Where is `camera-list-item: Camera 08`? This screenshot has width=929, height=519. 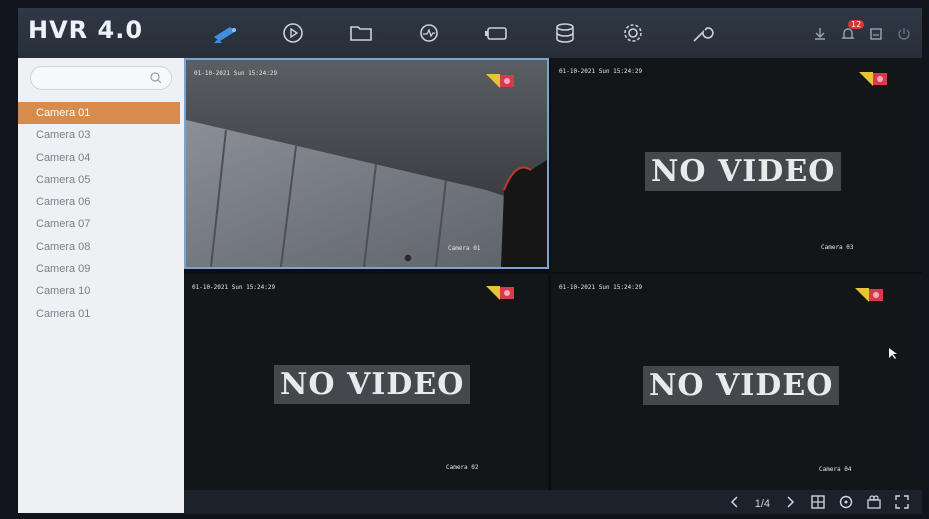
camera-list-item: Camera 08 is located at coordinates (101, 247).